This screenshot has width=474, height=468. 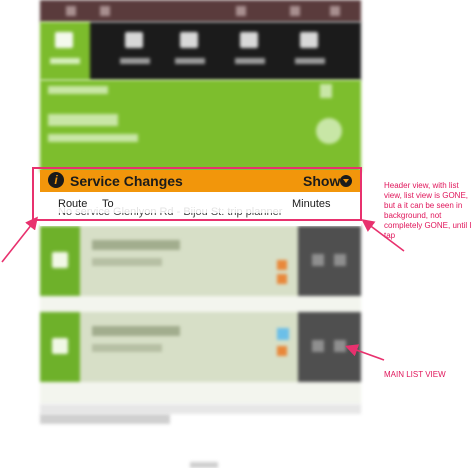 I want to click on stop-header, so click(x=200, y=126).